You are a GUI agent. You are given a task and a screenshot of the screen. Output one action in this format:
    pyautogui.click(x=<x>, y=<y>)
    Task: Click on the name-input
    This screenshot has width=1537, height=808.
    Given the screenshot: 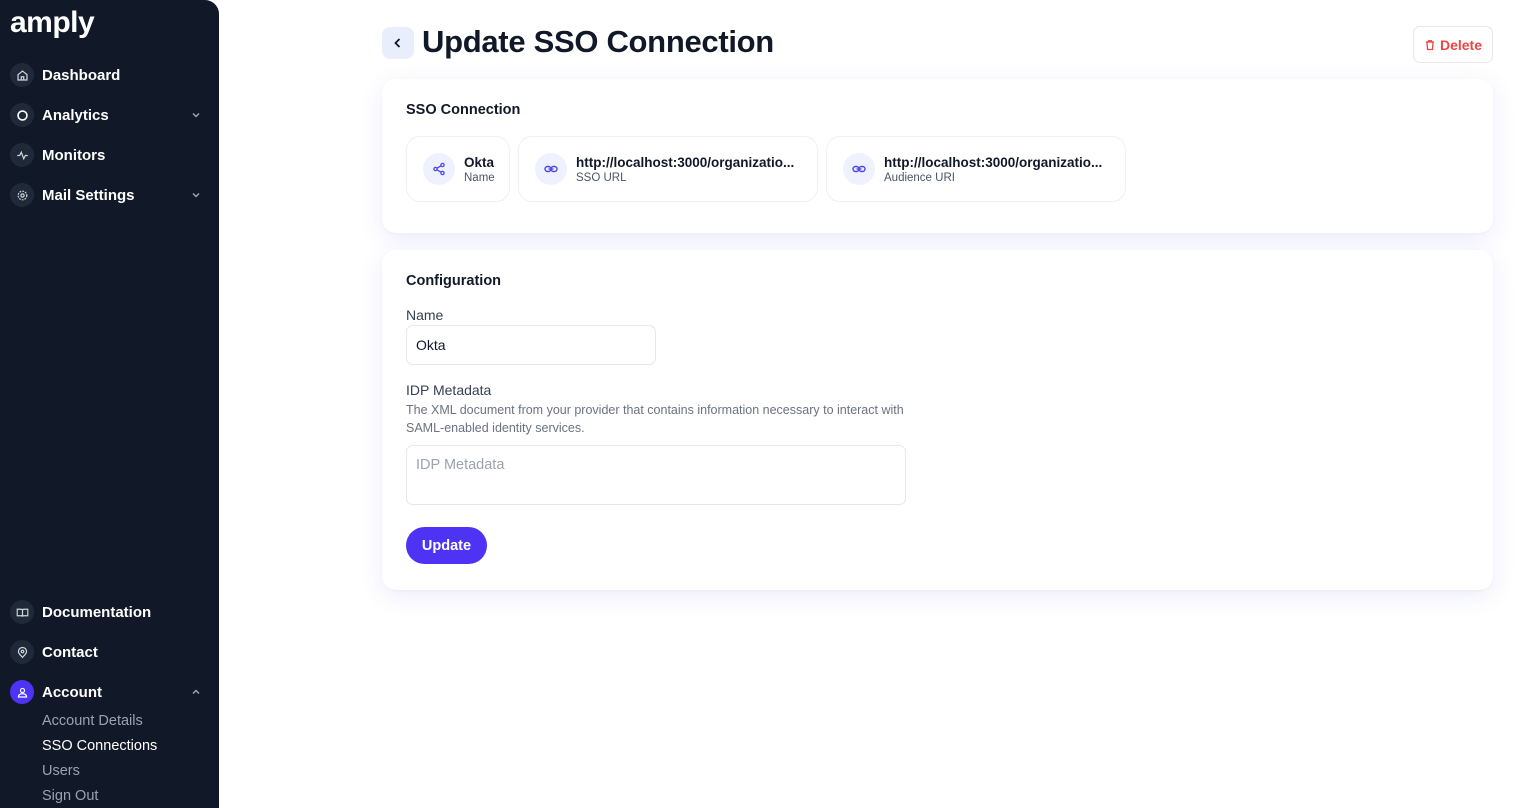 What is the action you would take?
    pyautogui.click(x=531, y=345)
    